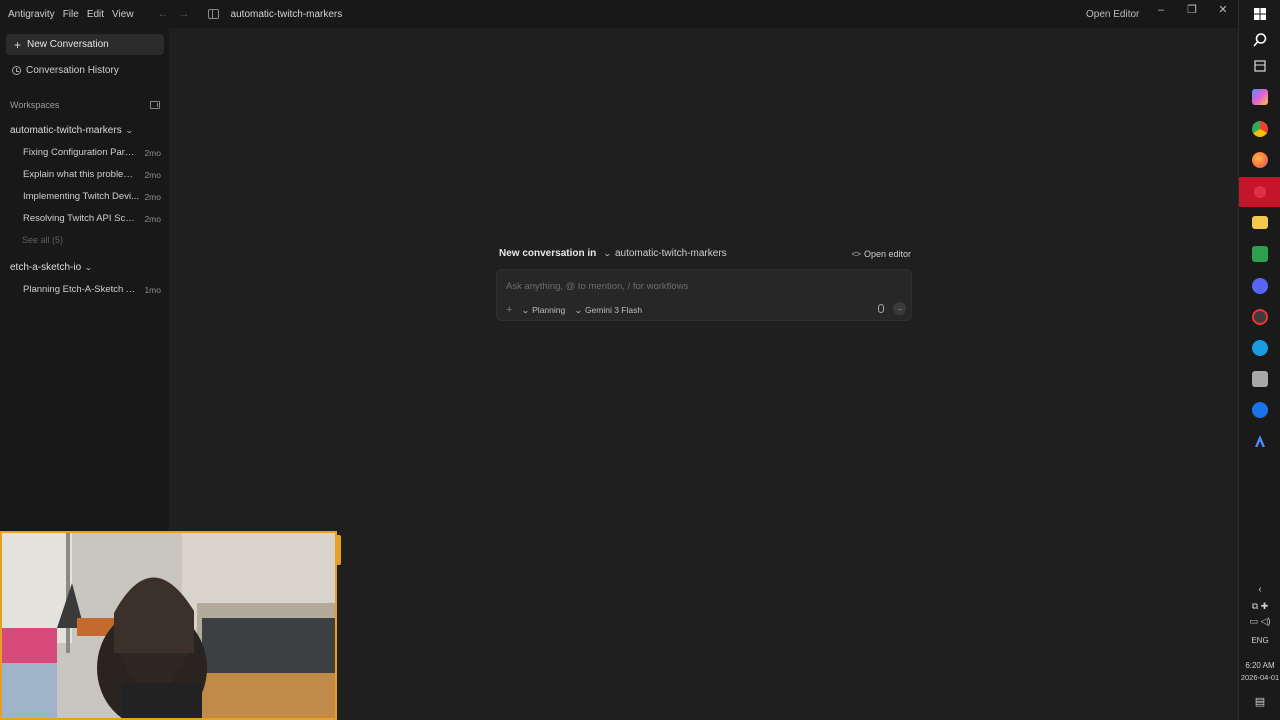  Describe the element at coordinates (1260, 97) in the screenshot. I see `copilot-icon` at that location.